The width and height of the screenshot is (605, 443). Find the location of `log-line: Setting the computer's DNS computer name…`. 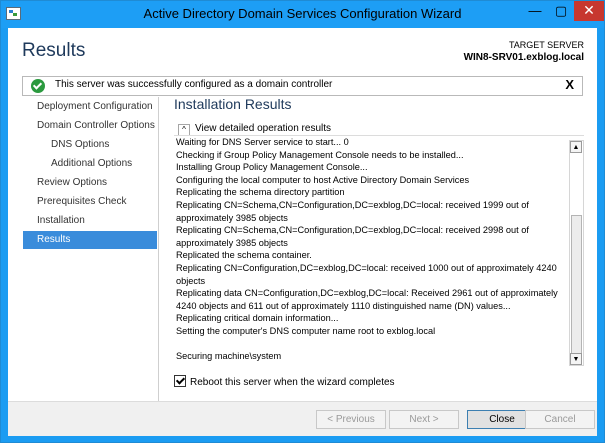

log-line: Setting the computer's DNS computer name… is located at coordinates (306, 330).